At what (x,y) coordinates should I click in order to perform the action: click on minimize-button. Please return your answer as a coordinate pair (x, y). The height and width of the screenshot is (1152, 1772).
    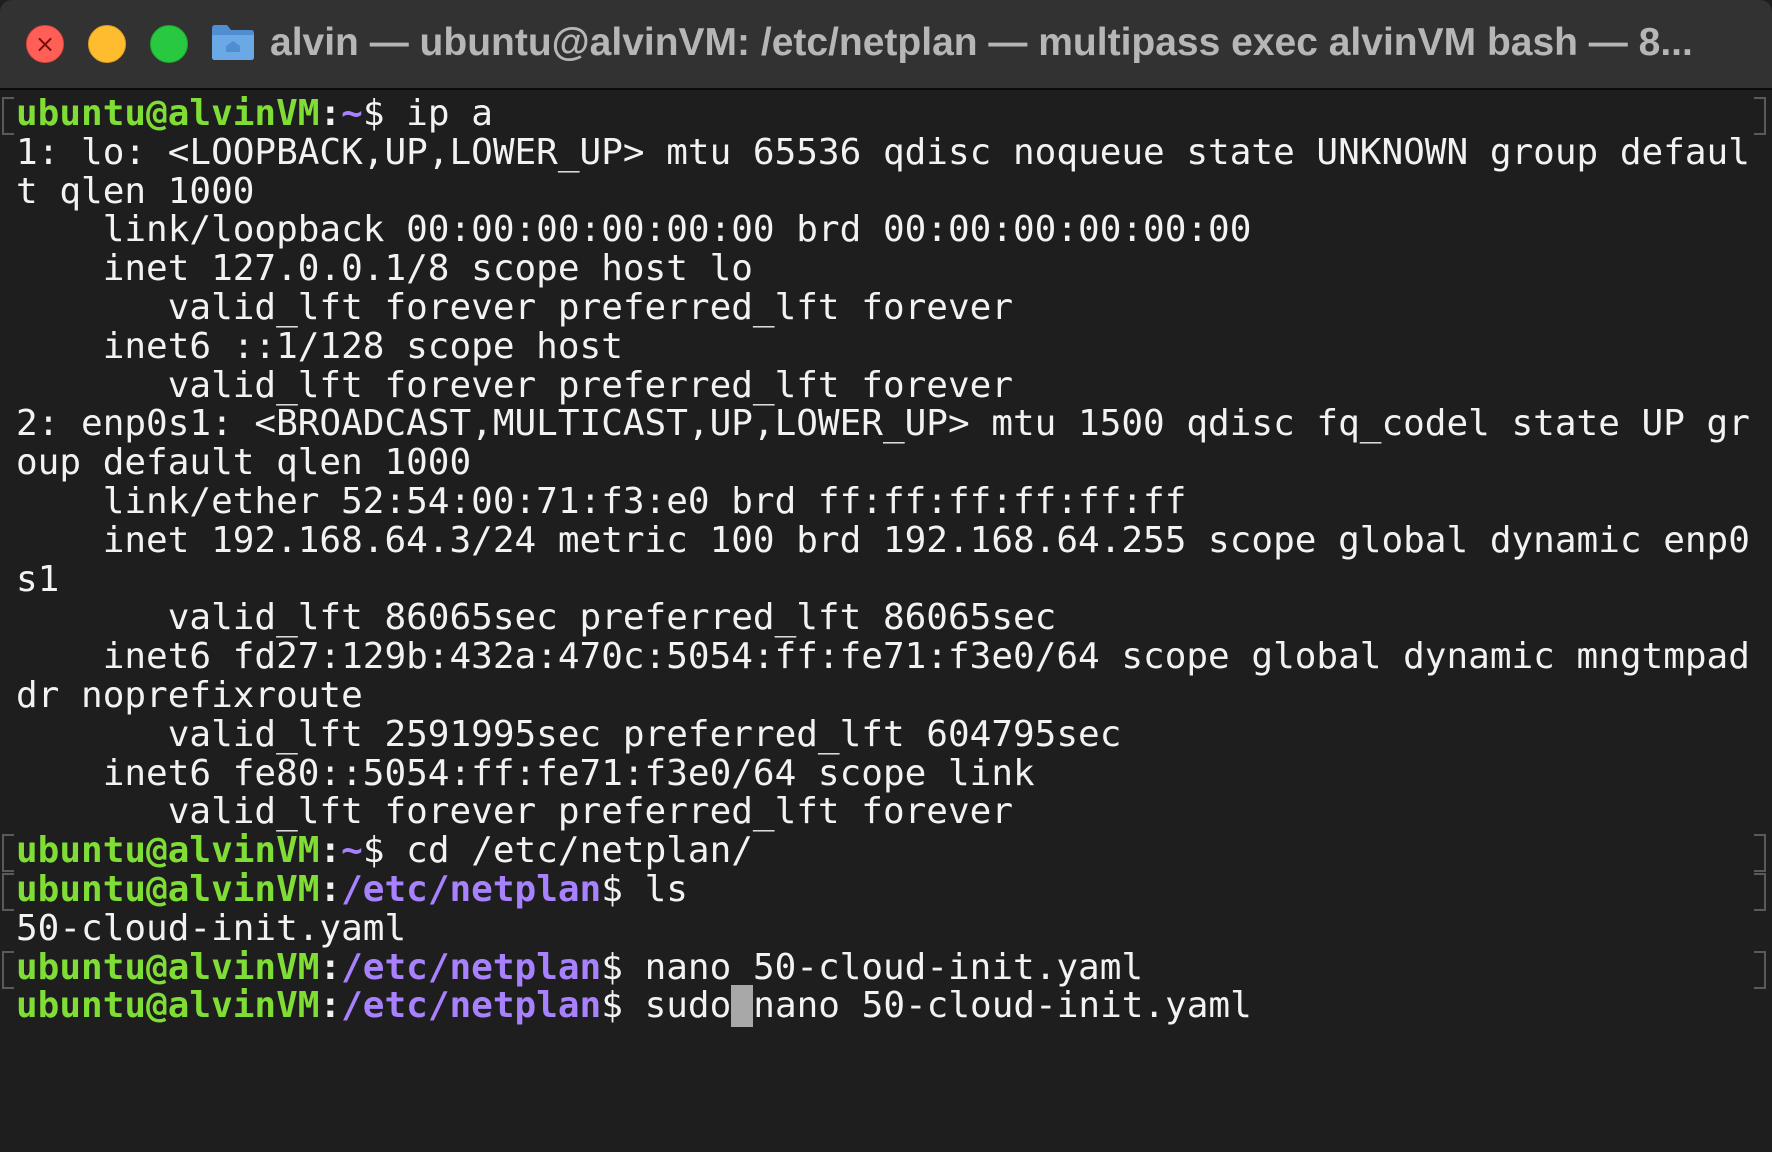
    Looking at the image, I should click on (107, 44).